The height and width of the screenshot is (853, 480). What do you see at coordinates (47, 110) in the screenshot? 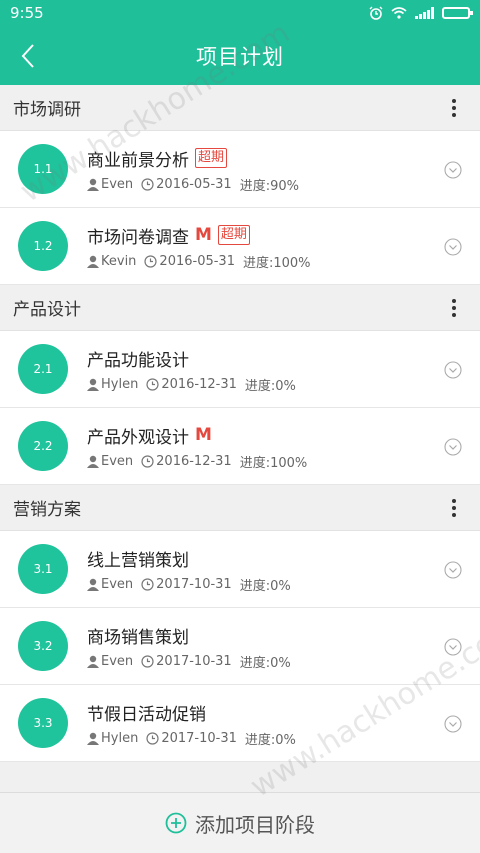
I see `section-title: 市场调研` at bounding box center [47, 110].